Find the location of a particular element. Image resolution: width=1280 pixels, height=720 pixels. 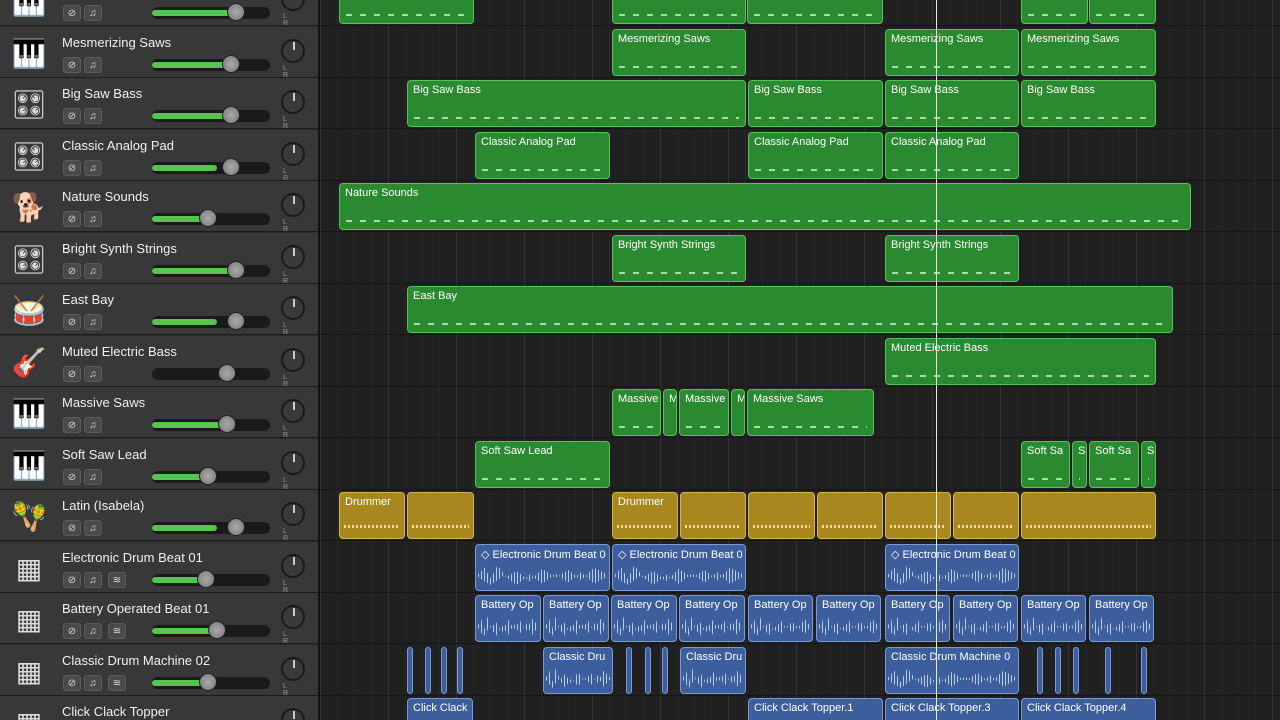

track-header: 🥁 East Bay ⊘ ♫ L R is located at coordinates (159, 310).